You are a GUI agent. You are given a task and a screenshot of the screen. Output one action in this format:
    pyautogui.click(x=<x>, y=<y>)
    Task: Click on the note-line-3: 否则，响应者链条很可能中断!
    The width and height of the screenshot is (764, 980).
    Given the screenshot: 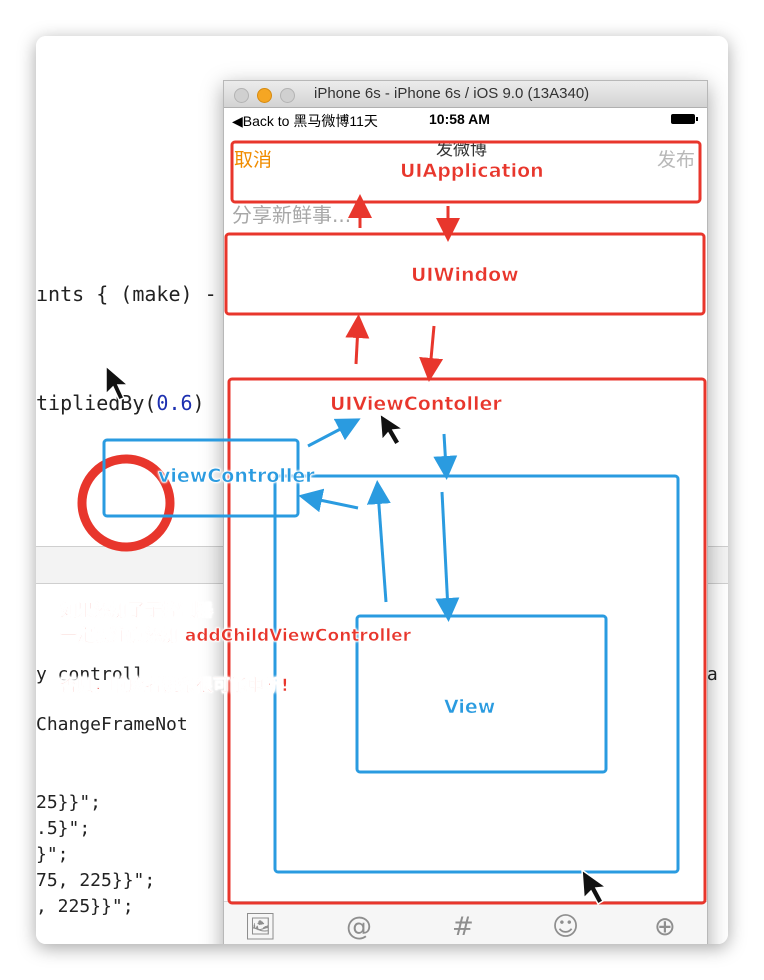 What is the action you would take?
    pyautogui.click(x=174, y=686)
    